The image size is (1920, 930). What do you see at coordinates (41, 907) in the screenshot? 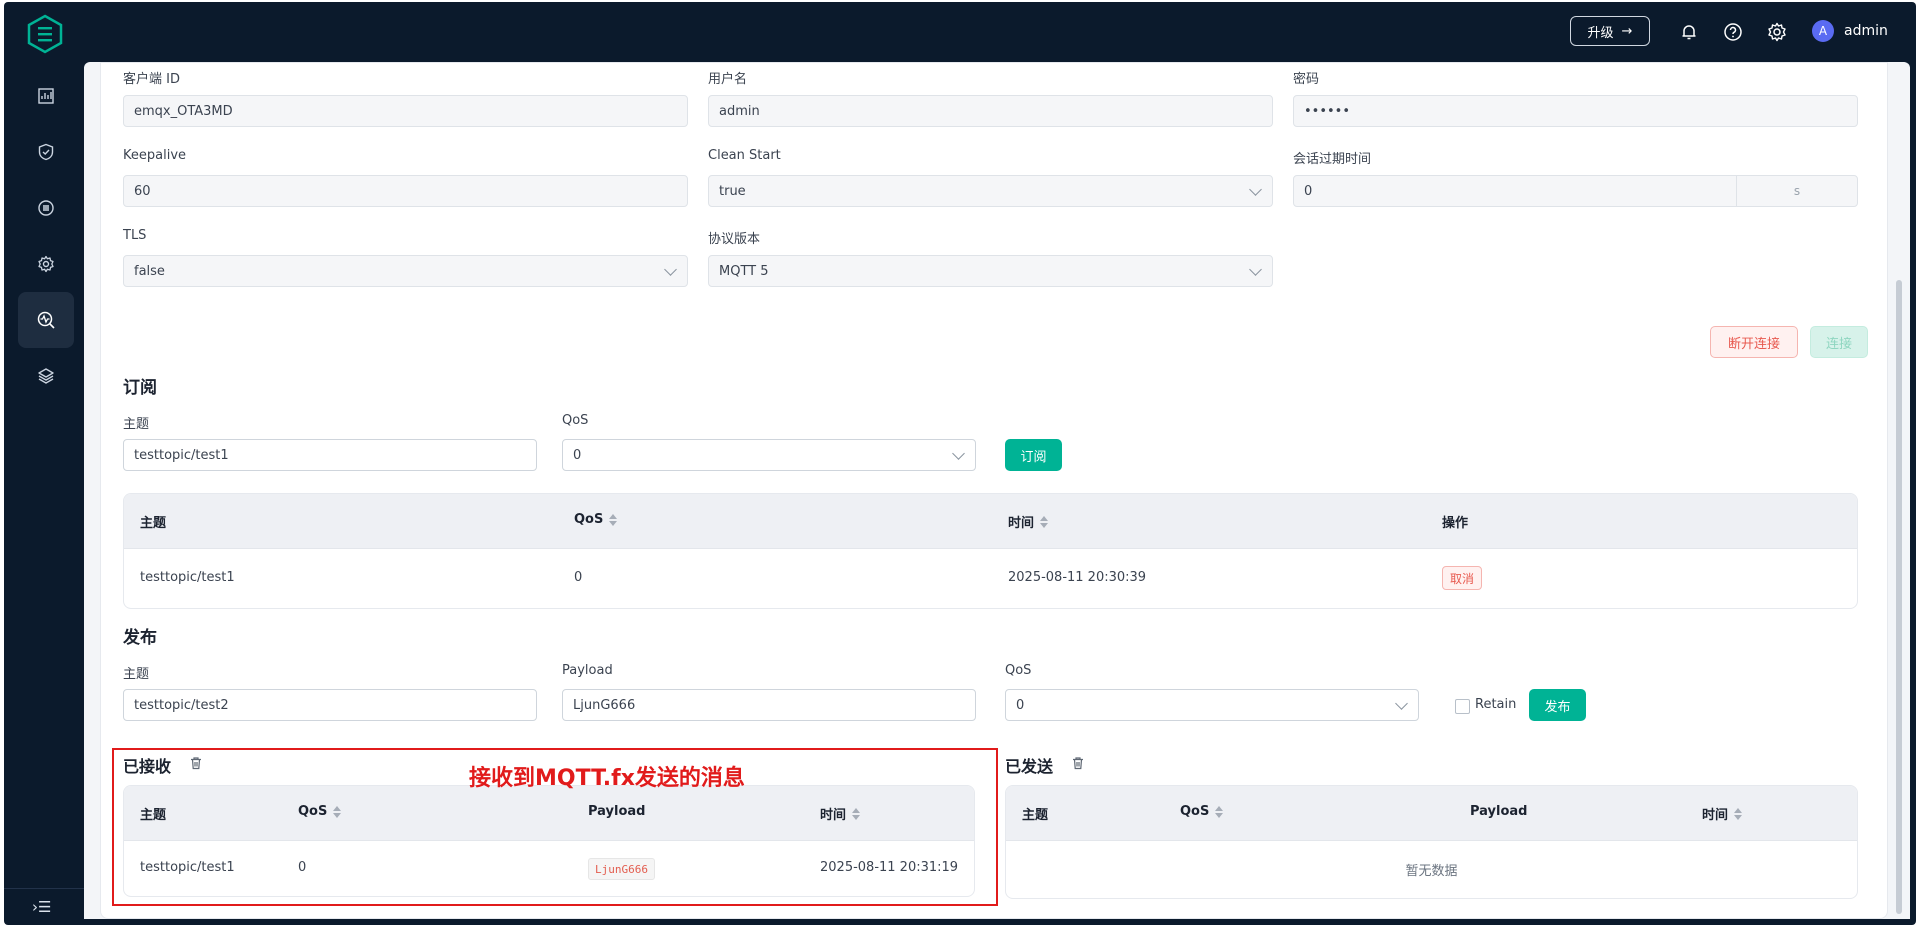
I see `collapse-sidebar-icon: ›☰` at bounding box center [41, 907].